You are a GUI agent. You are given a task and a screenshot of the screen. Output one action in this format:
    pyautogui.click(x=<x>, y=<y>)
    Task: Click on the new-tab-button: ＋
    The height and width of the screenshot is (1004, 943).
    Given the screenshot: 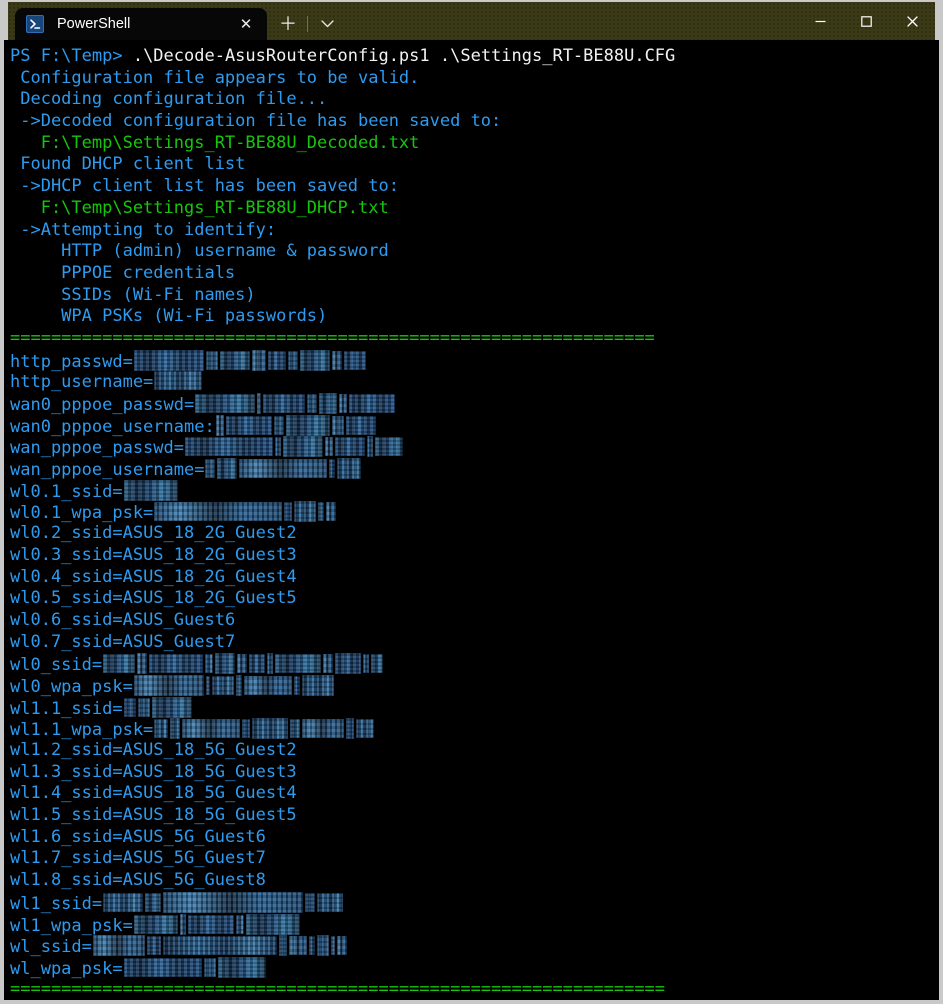 What is the action you would take?
    pyautogui.click(x=288, y=24)
    